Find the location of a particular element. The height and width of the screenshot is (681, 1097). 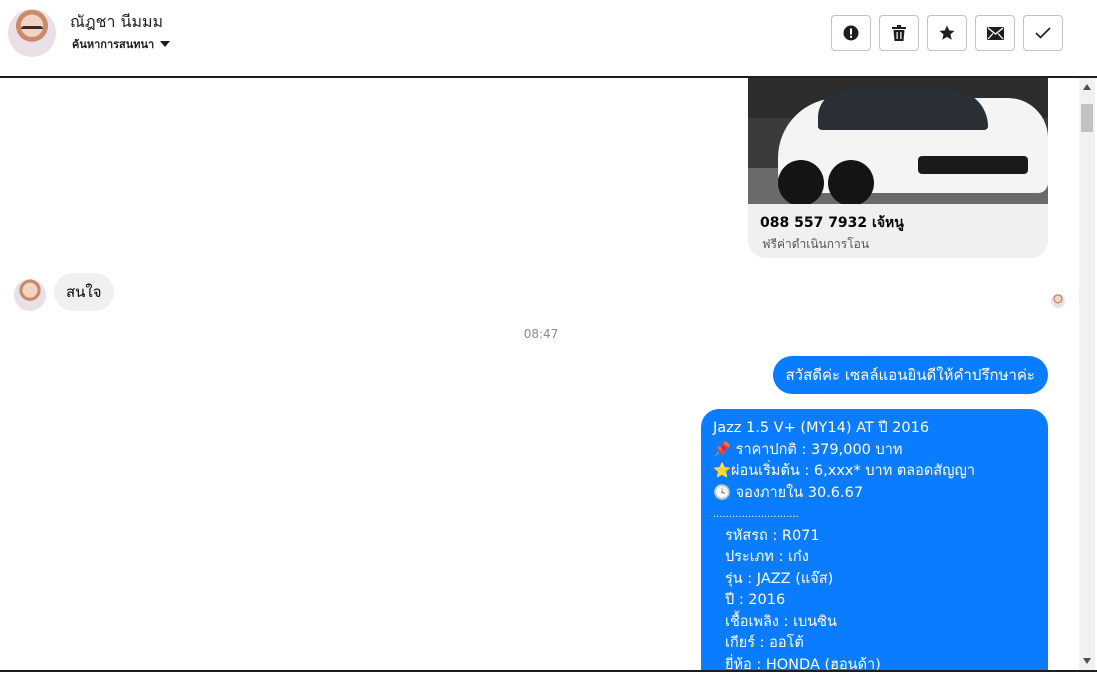

detail-line: ⭐ผ่อนเริ่มต้น : 6,xxx* บาท ตลอดสัญญา is located at coordinates (844, 471).